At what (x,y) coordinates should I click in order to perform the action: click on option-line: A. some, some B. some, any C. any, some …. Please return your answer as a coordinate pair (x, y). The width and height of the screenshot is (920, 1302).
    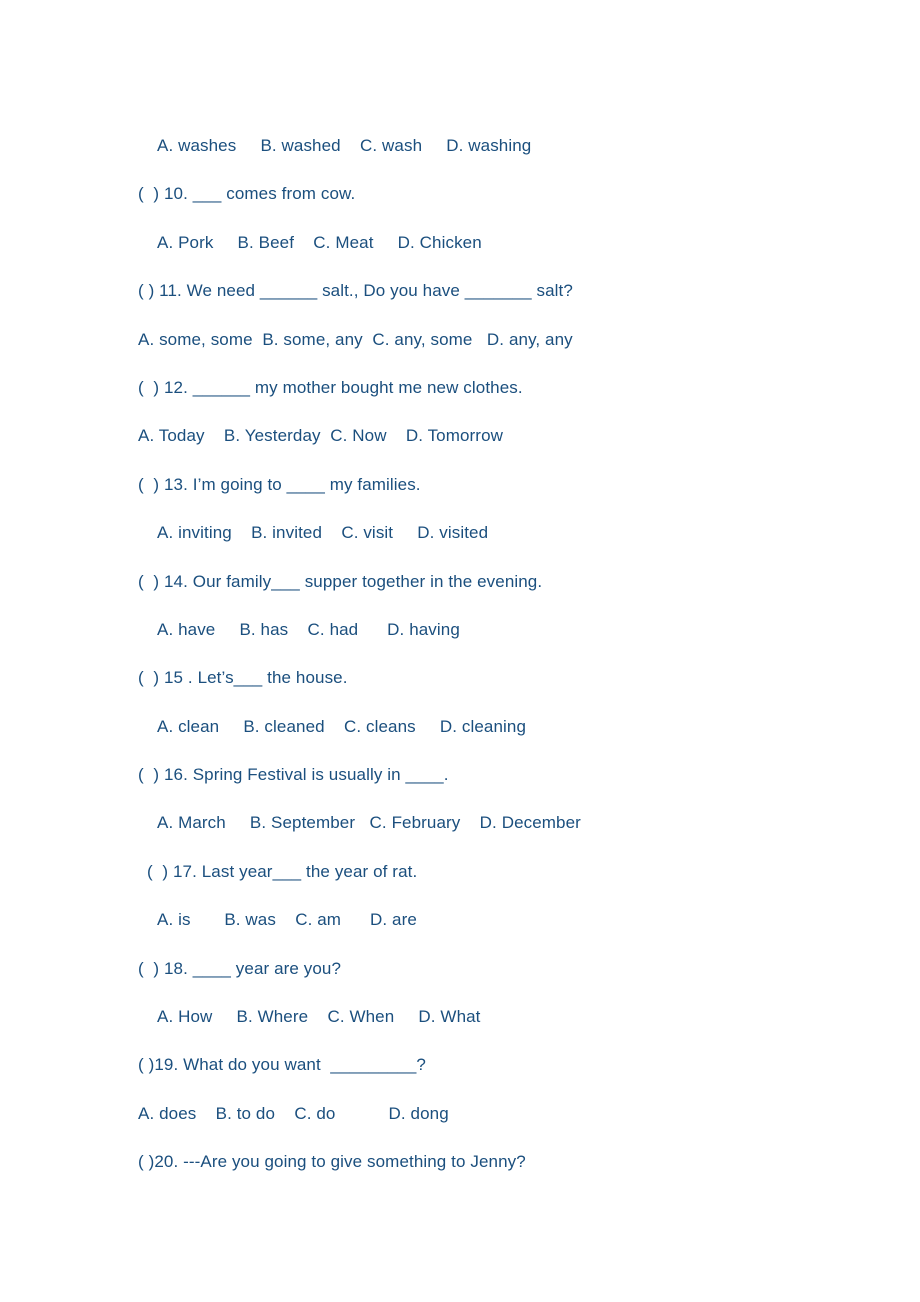
    Looking at the image, I should click on (355, 339).